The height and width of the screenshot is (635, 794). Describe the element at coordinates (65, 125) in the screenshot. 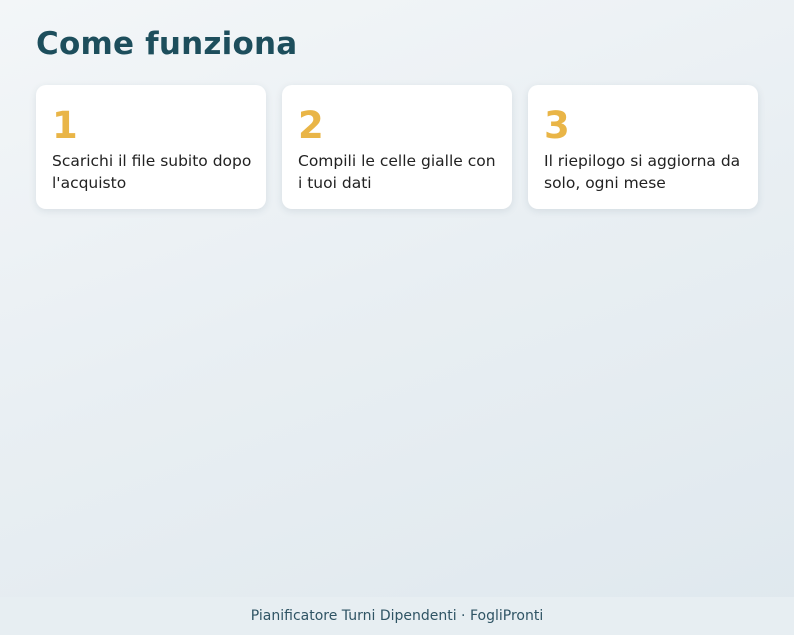

I see `step-number: 1` at that location.